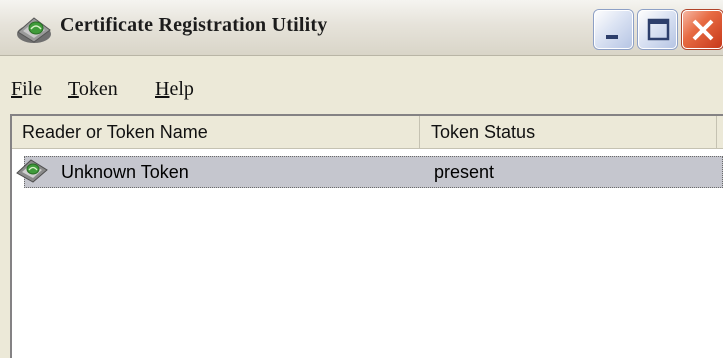  I want to click on column-header-status: Token Status, so click(569, 132).